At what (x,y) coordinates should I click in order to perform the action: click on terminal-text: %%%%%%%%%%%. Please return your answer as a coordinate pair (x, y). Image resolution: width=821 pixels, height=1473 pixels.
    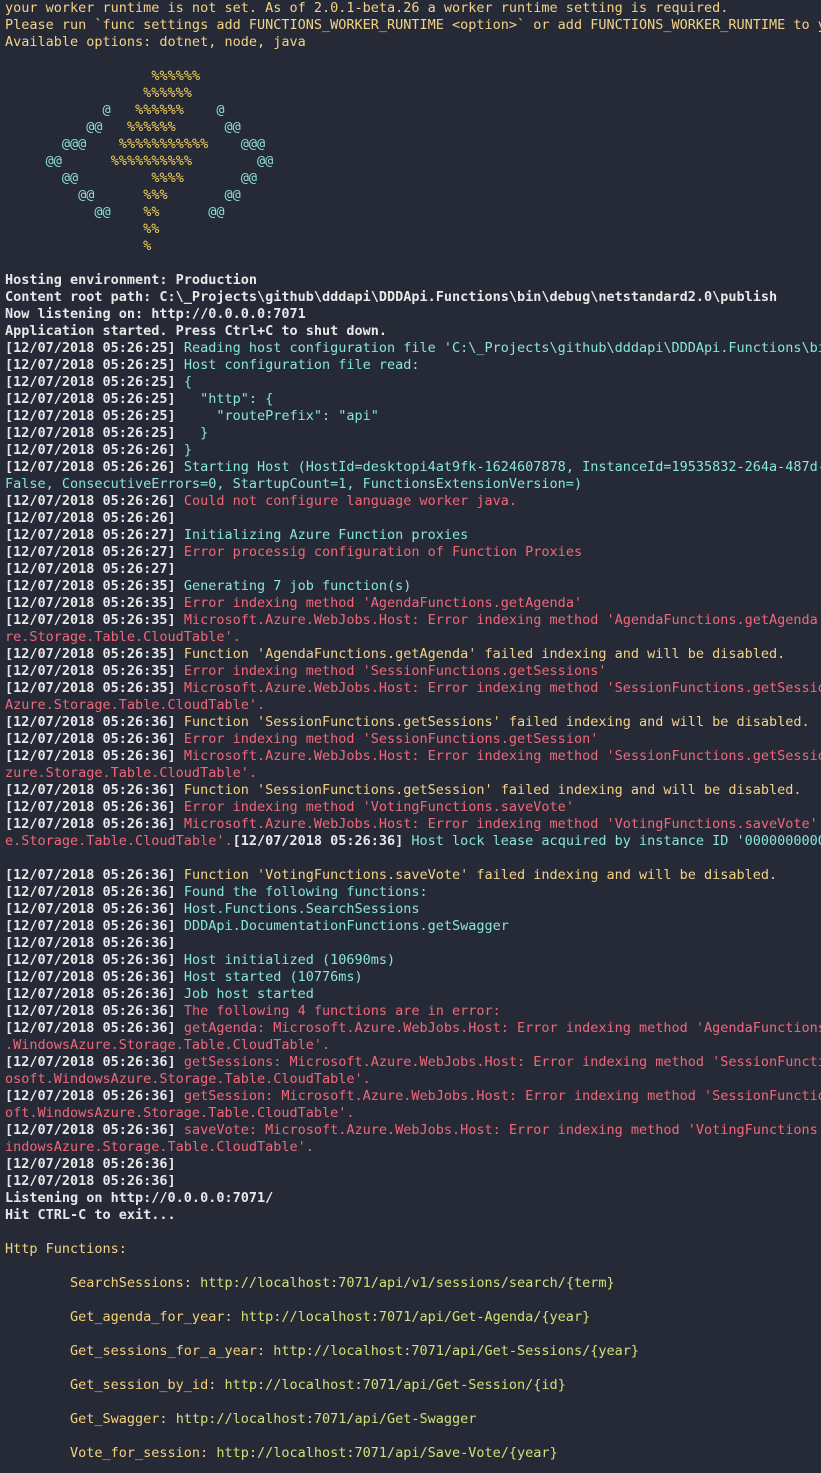
    Looking at the image, I should click on (163, 144).